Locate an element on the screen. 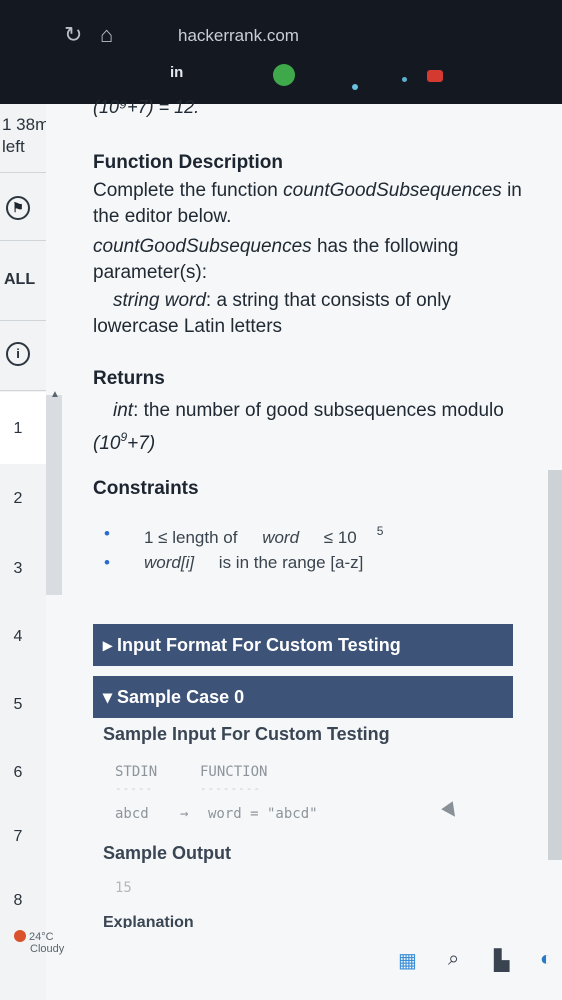 Image resolution: width=562 pixels, height=1000 pixels. modulo-text: (10⁹+7) = 12. is located at coordinates (146, 107).